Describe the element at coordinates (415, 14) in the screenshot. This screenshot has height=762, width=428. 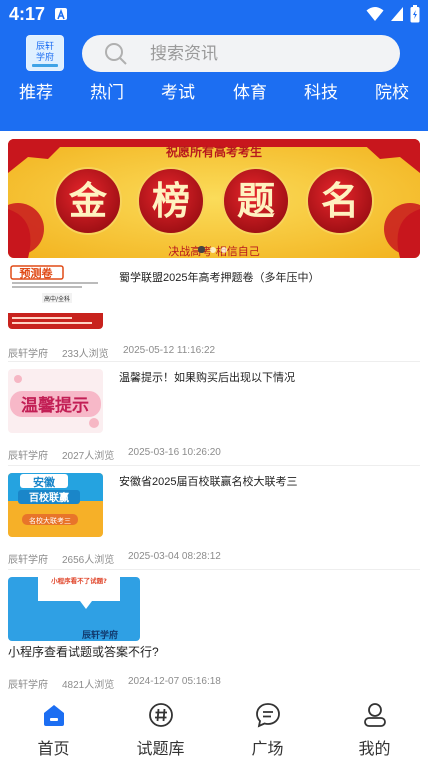
I see `battery-icon` at that location.